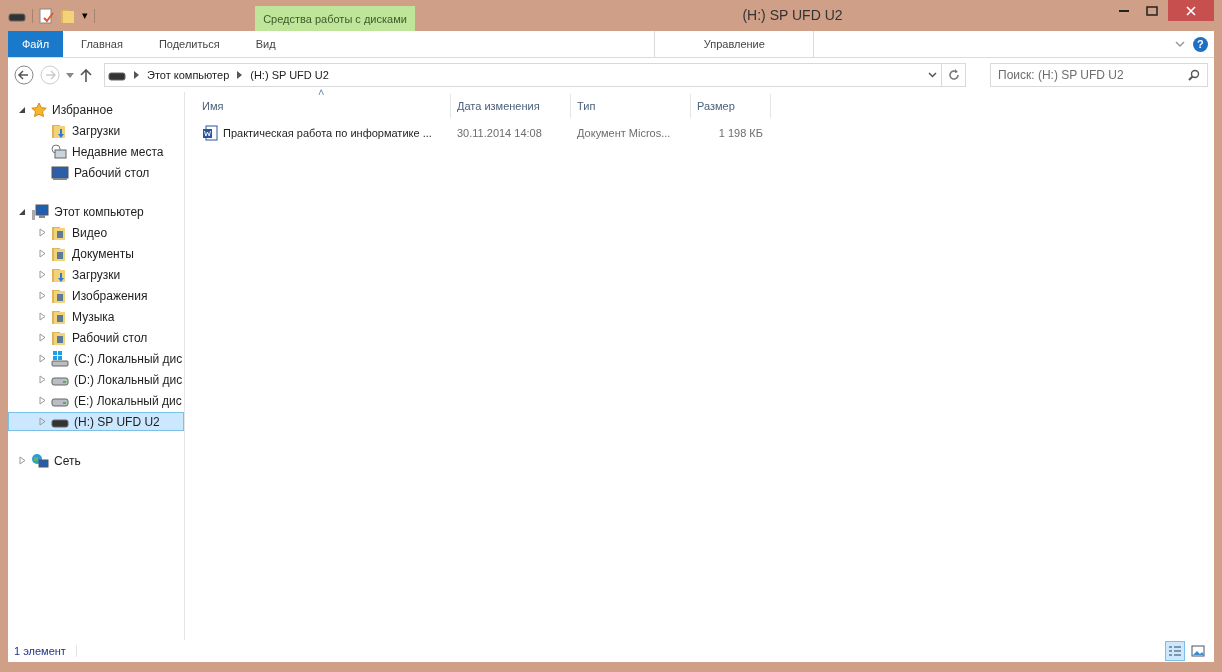 The width and height of the screenshot is (1222, 672). What do you see at coordinates (953, 75) in the screenshot?
I see `refresh-icon` at bounding box center [953, 75].